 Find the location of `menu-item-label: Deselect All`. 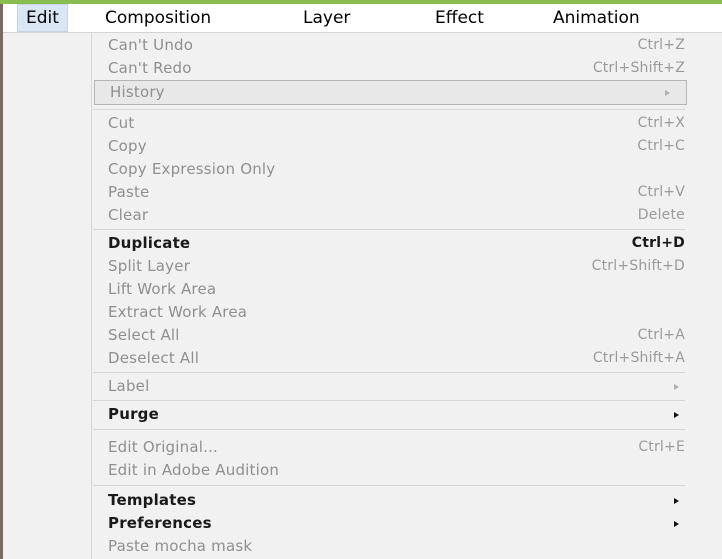

menu-item-label: Deselect All is located at coordinates (154, 358).